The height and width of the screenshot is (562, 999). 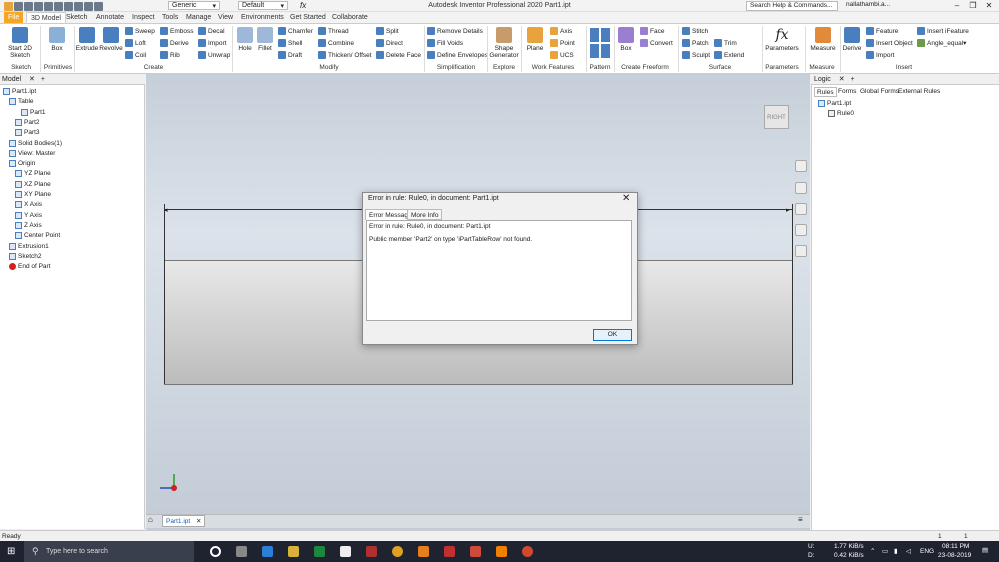 What do you see at coordinates (33, 184) in the screenshot?
I see `tree-item: XZ Plane` at bounding box center [33, 184].